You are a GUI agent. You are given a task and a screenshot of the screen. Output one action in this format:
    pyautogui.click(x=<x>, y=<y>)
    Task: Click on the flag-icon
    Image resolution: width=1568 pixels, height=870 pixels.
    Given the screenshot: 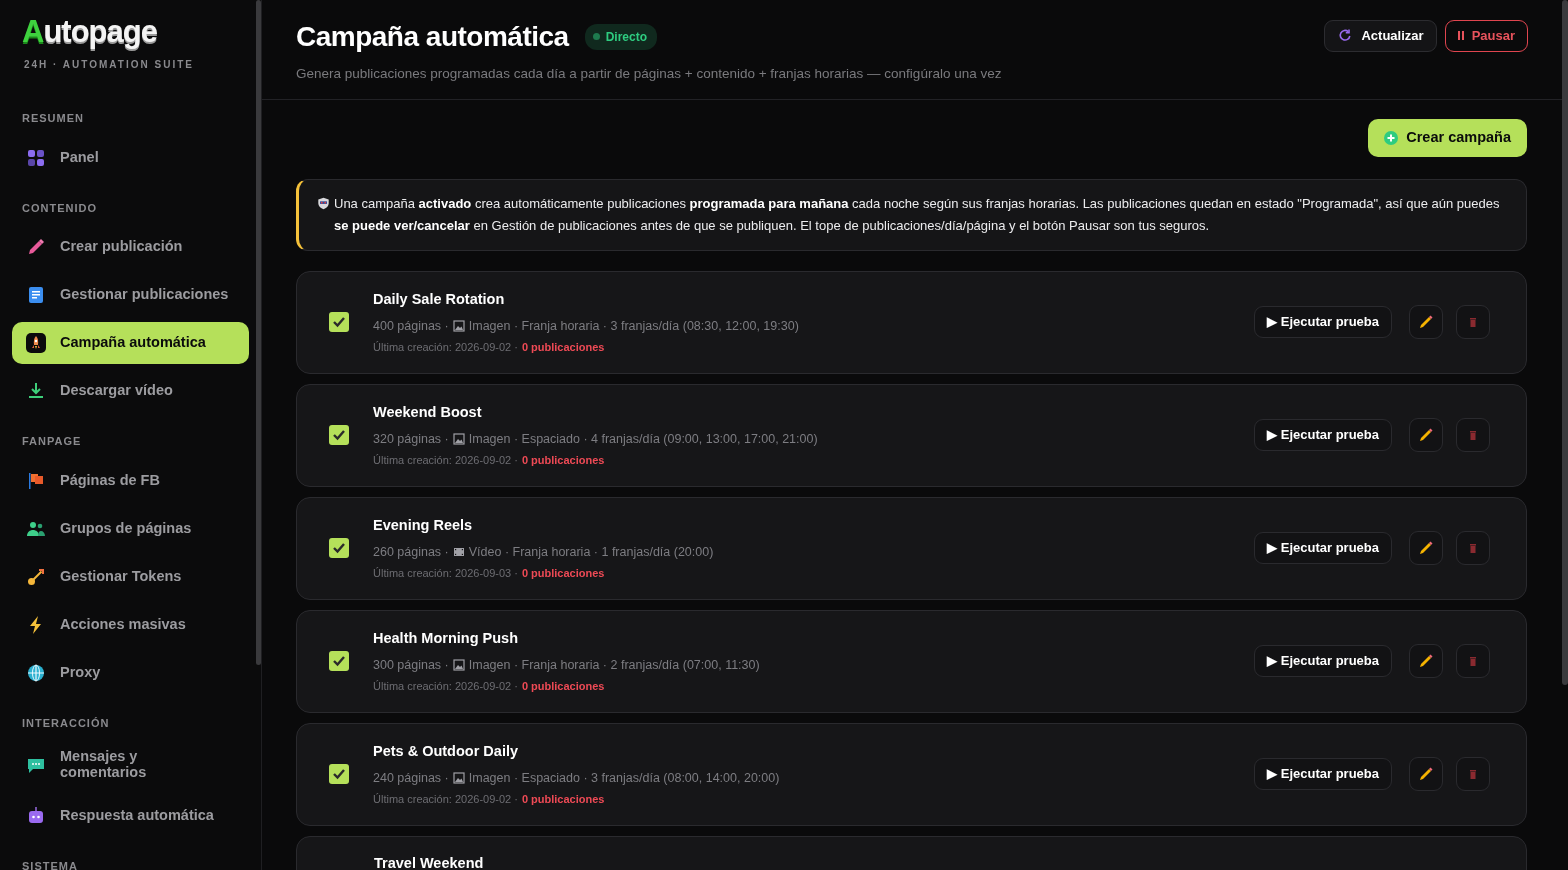 What is the action you would take?
    pyautogui.click(x=36, y=480)
    